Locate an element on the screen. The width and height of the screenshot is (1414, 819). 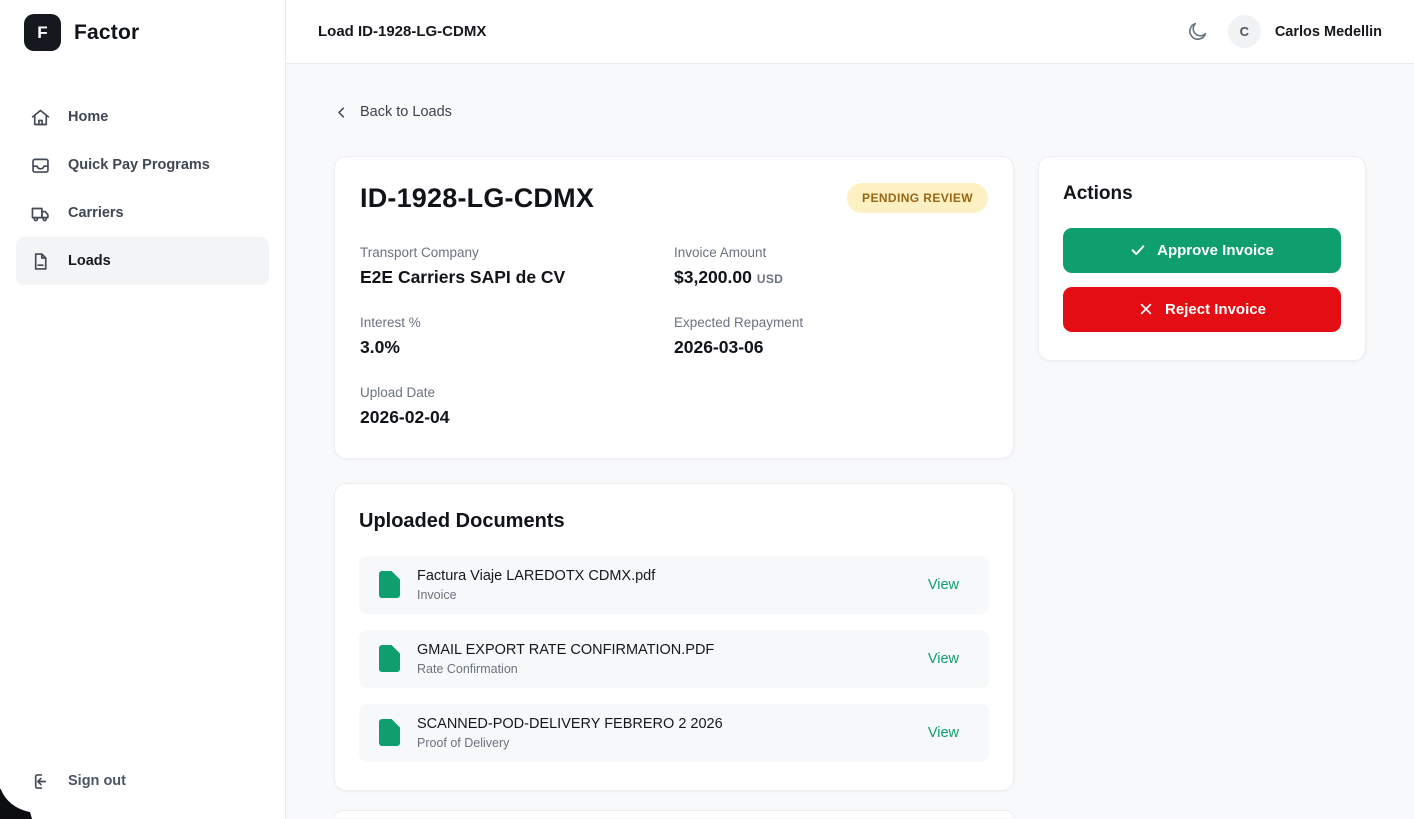
document-type: Proof of Delivery is located at coordinates (463, 742).